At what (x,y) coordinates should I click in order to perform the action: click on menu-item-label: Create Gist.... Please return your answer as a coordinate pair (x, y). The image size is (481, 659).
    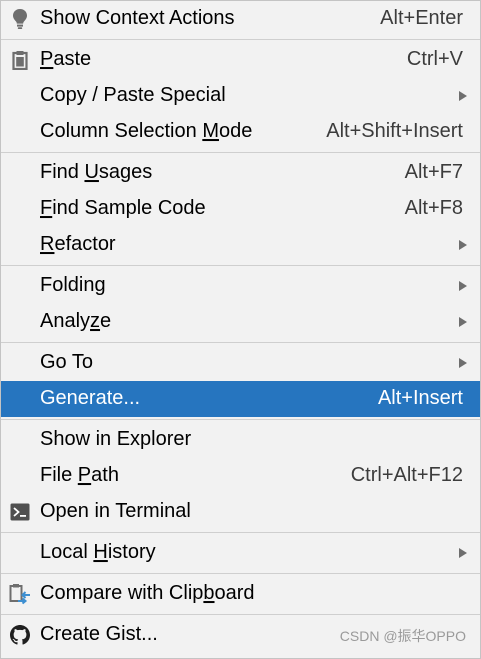
    Looking at the image, I should click on (99, 634).